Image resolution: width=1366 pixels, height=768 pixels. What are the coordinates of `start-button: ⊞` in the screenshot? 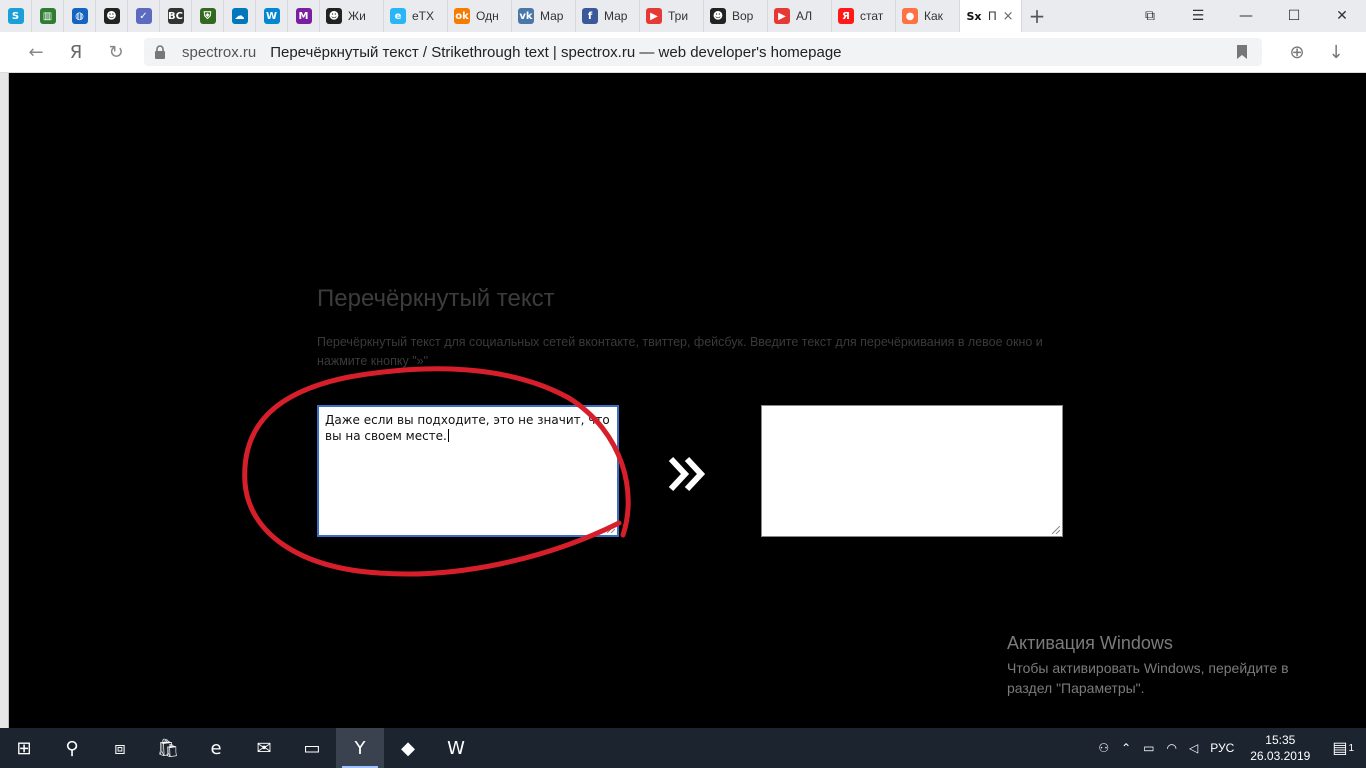 It's located at (24, 748).